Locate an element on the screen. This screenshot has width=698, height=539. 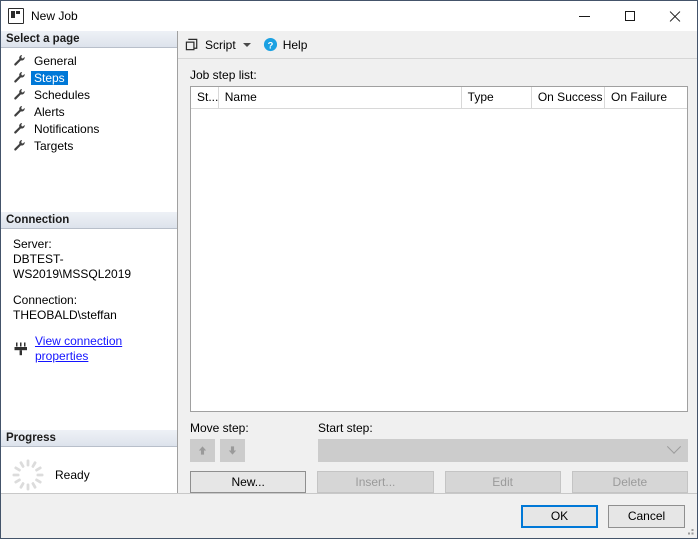
window-title: New Job is located at coordinates (54, 16).